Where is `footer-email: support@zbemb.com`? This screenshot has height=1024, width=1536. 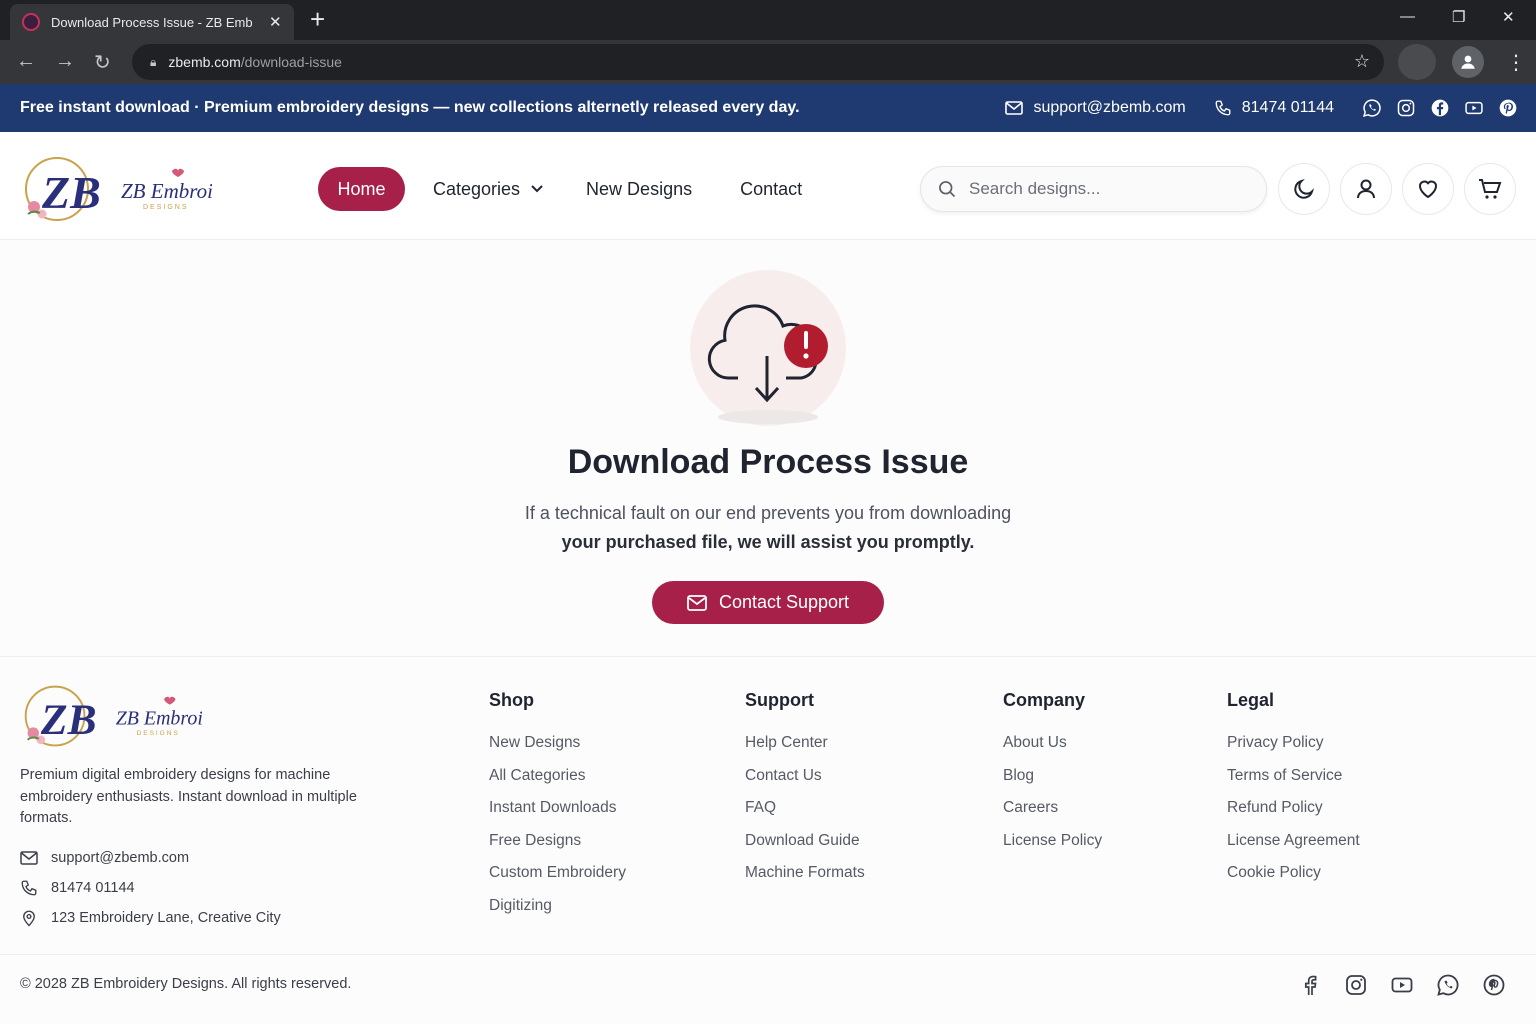
footer-email: support@zbemb.com is located at coordinates (104, 858).